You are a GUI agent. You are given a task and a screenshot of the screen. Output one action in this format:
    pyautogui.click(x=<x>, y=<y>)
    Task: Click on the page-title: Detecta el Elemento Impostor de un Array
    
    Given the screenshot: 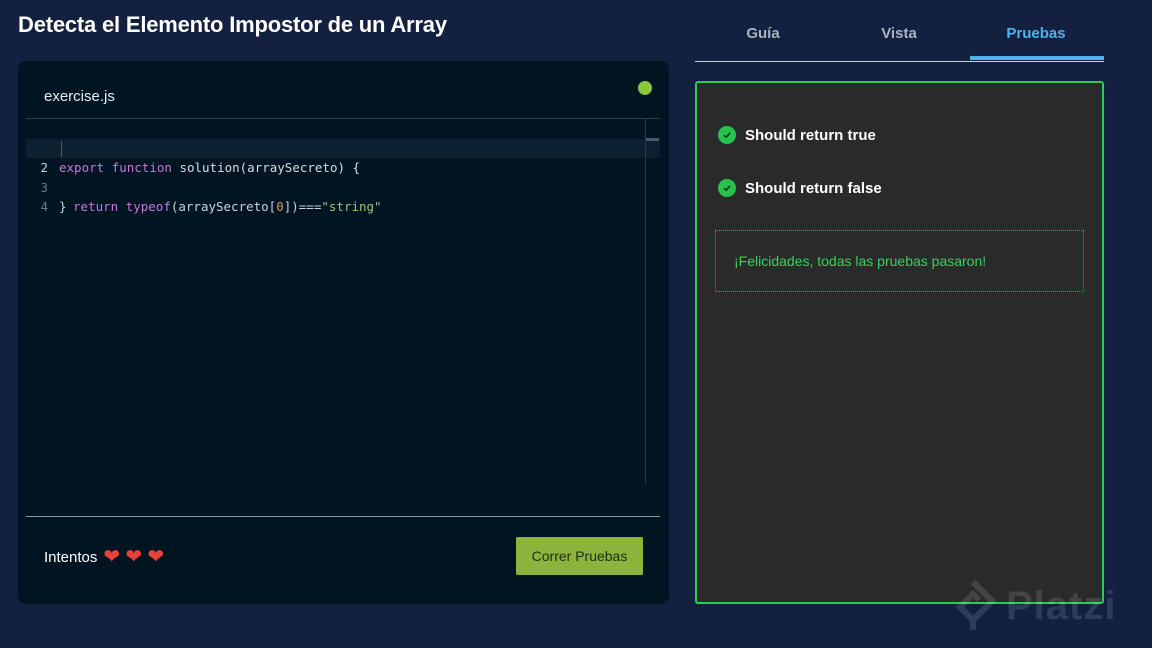 What is the action you would take?
    pyautogui.click(x=232, y=24)
    